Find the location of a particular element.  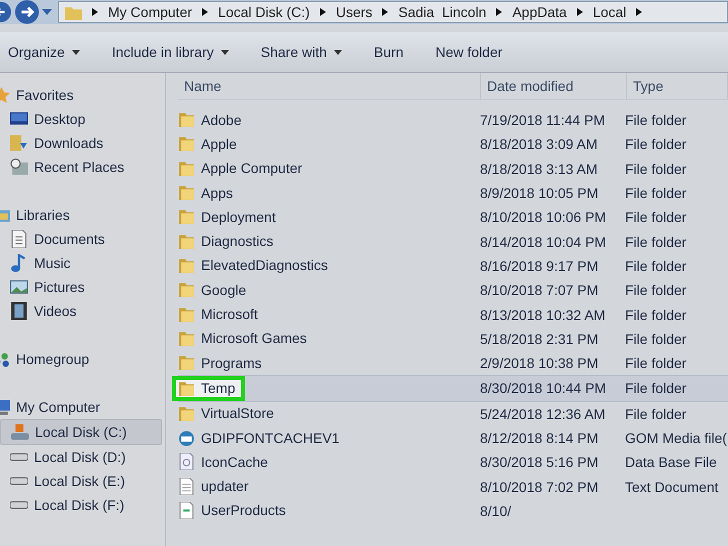

file-row: Apple 8/18/2018 3:09 AM File folder is located at coordinates (453, 144).